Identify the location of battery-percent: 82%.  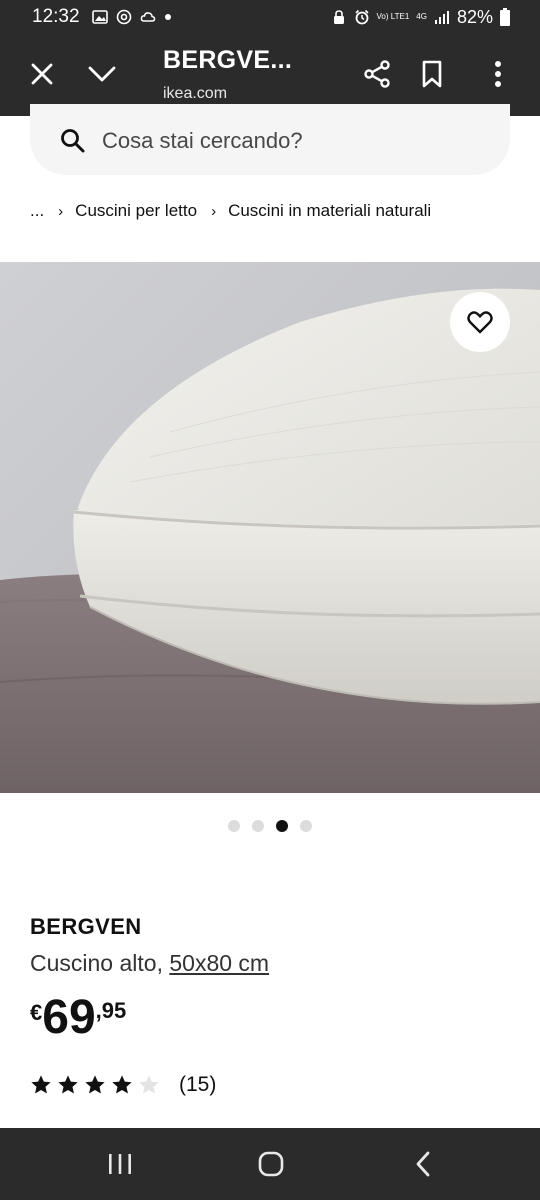
(474, 16).